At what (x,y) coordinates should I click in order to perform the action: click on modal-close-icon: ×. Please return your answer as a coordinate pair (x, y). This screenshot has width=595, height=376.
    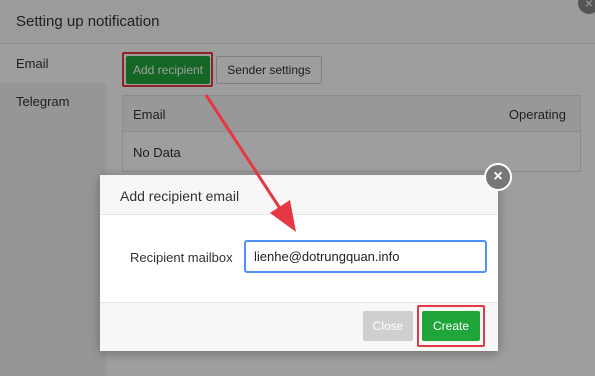
    Looking at the image, I should click on (498, 177).